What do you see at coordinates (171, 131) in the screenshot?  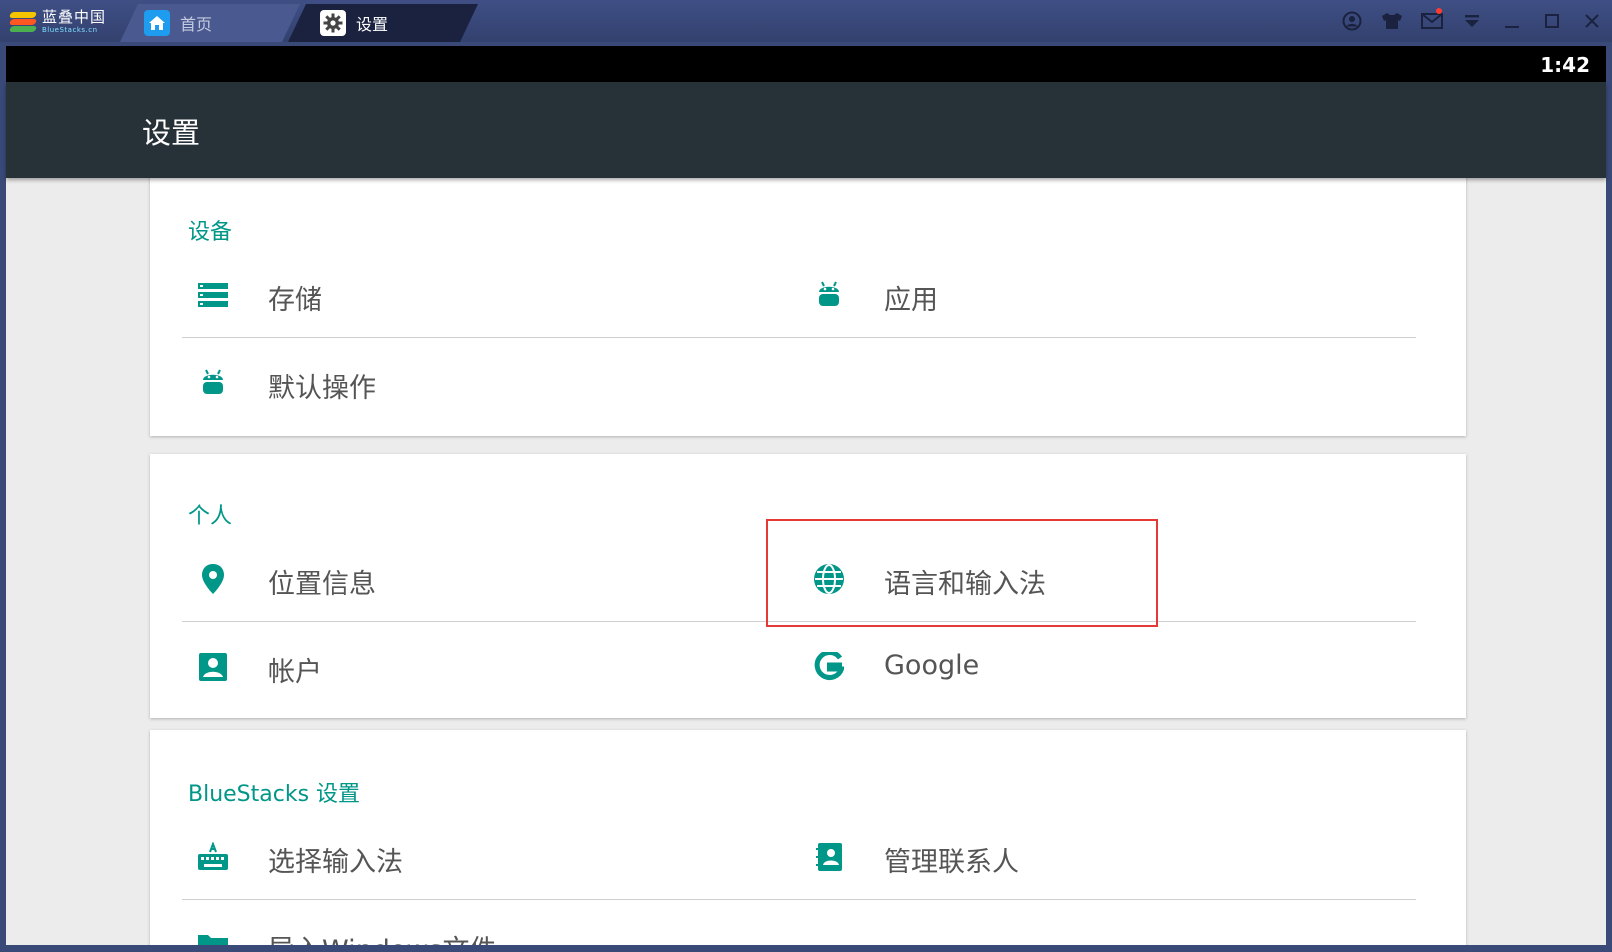 I see `page-title: 设置` at bounding box center [171, 131].